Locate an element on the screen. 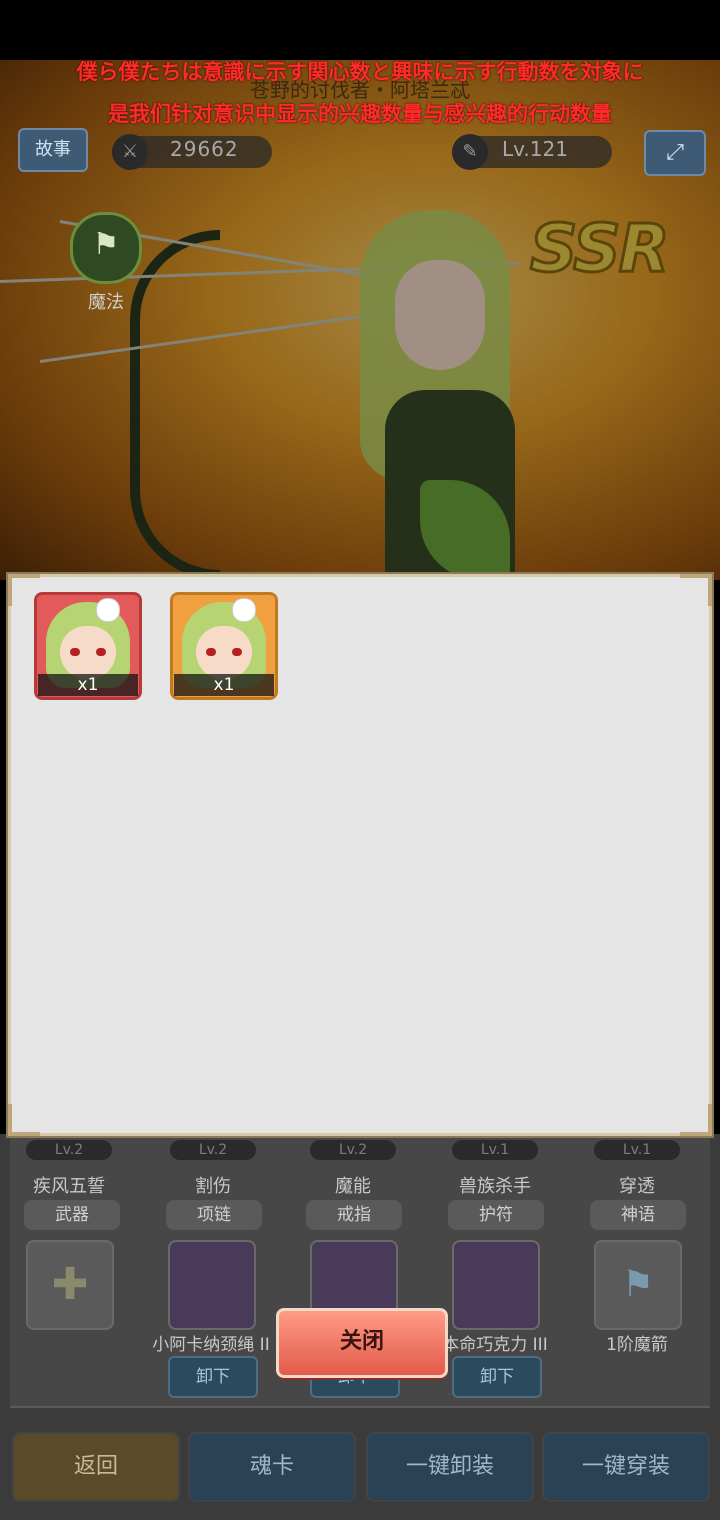  necklace-item-icon is located at coordinates (212, 1285).